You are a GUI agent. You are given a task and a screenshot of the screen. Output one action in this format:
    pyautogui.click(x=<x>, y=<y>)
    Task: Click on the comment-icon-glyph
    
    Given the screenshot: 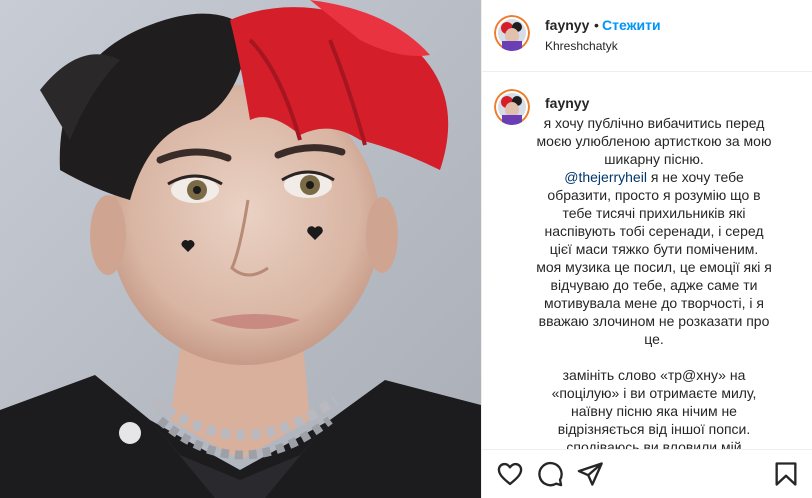 What is the action you would take?
    pyautogui.click(x=550, y=474)
    